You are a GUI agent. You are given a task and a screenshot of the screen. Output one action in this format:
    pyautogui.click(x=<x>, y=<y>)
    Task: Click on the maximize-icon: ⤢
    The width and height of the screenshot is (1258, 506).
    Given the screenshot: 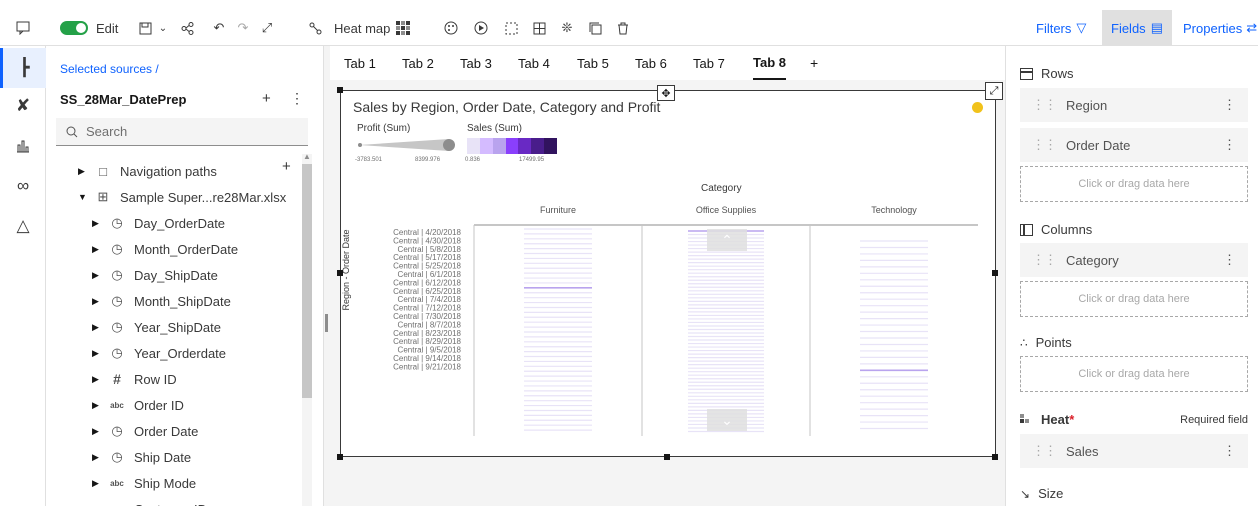 What is the action you would take?
    pyautogui.click(x=994, y=91)
    